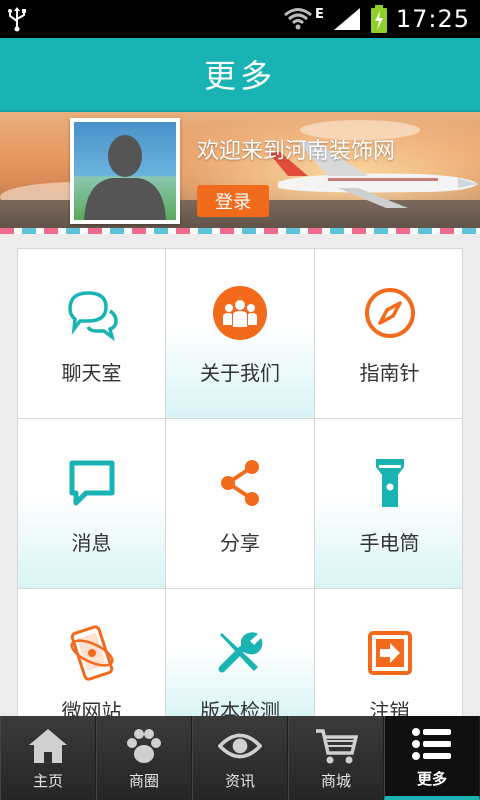 Image resolution: width=480 pixels, height=800 pixels. Describe the element at coordinates (125, 177) in the screenshot. I see `user-silhouette-icon` at that location.